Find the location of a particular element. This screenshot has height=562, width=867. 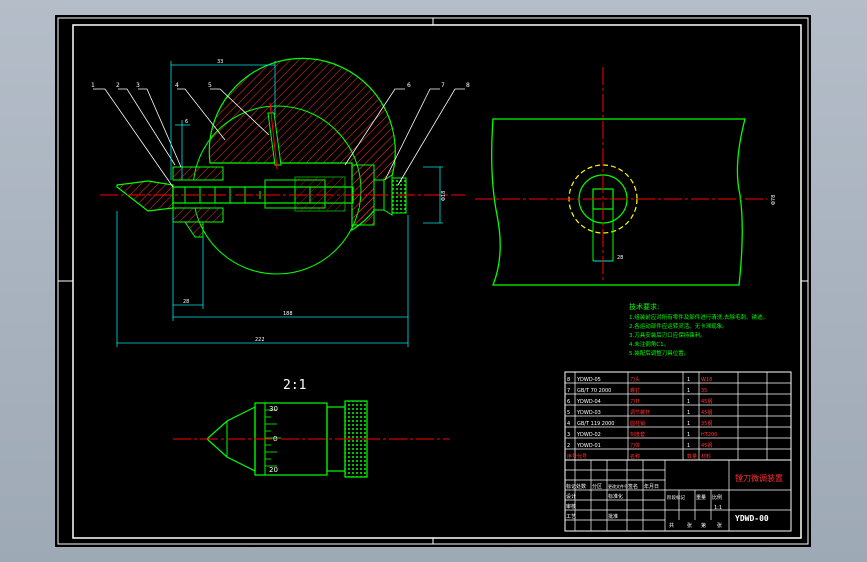

parts-cell-material: 35 is located at coordinates (704, 391).